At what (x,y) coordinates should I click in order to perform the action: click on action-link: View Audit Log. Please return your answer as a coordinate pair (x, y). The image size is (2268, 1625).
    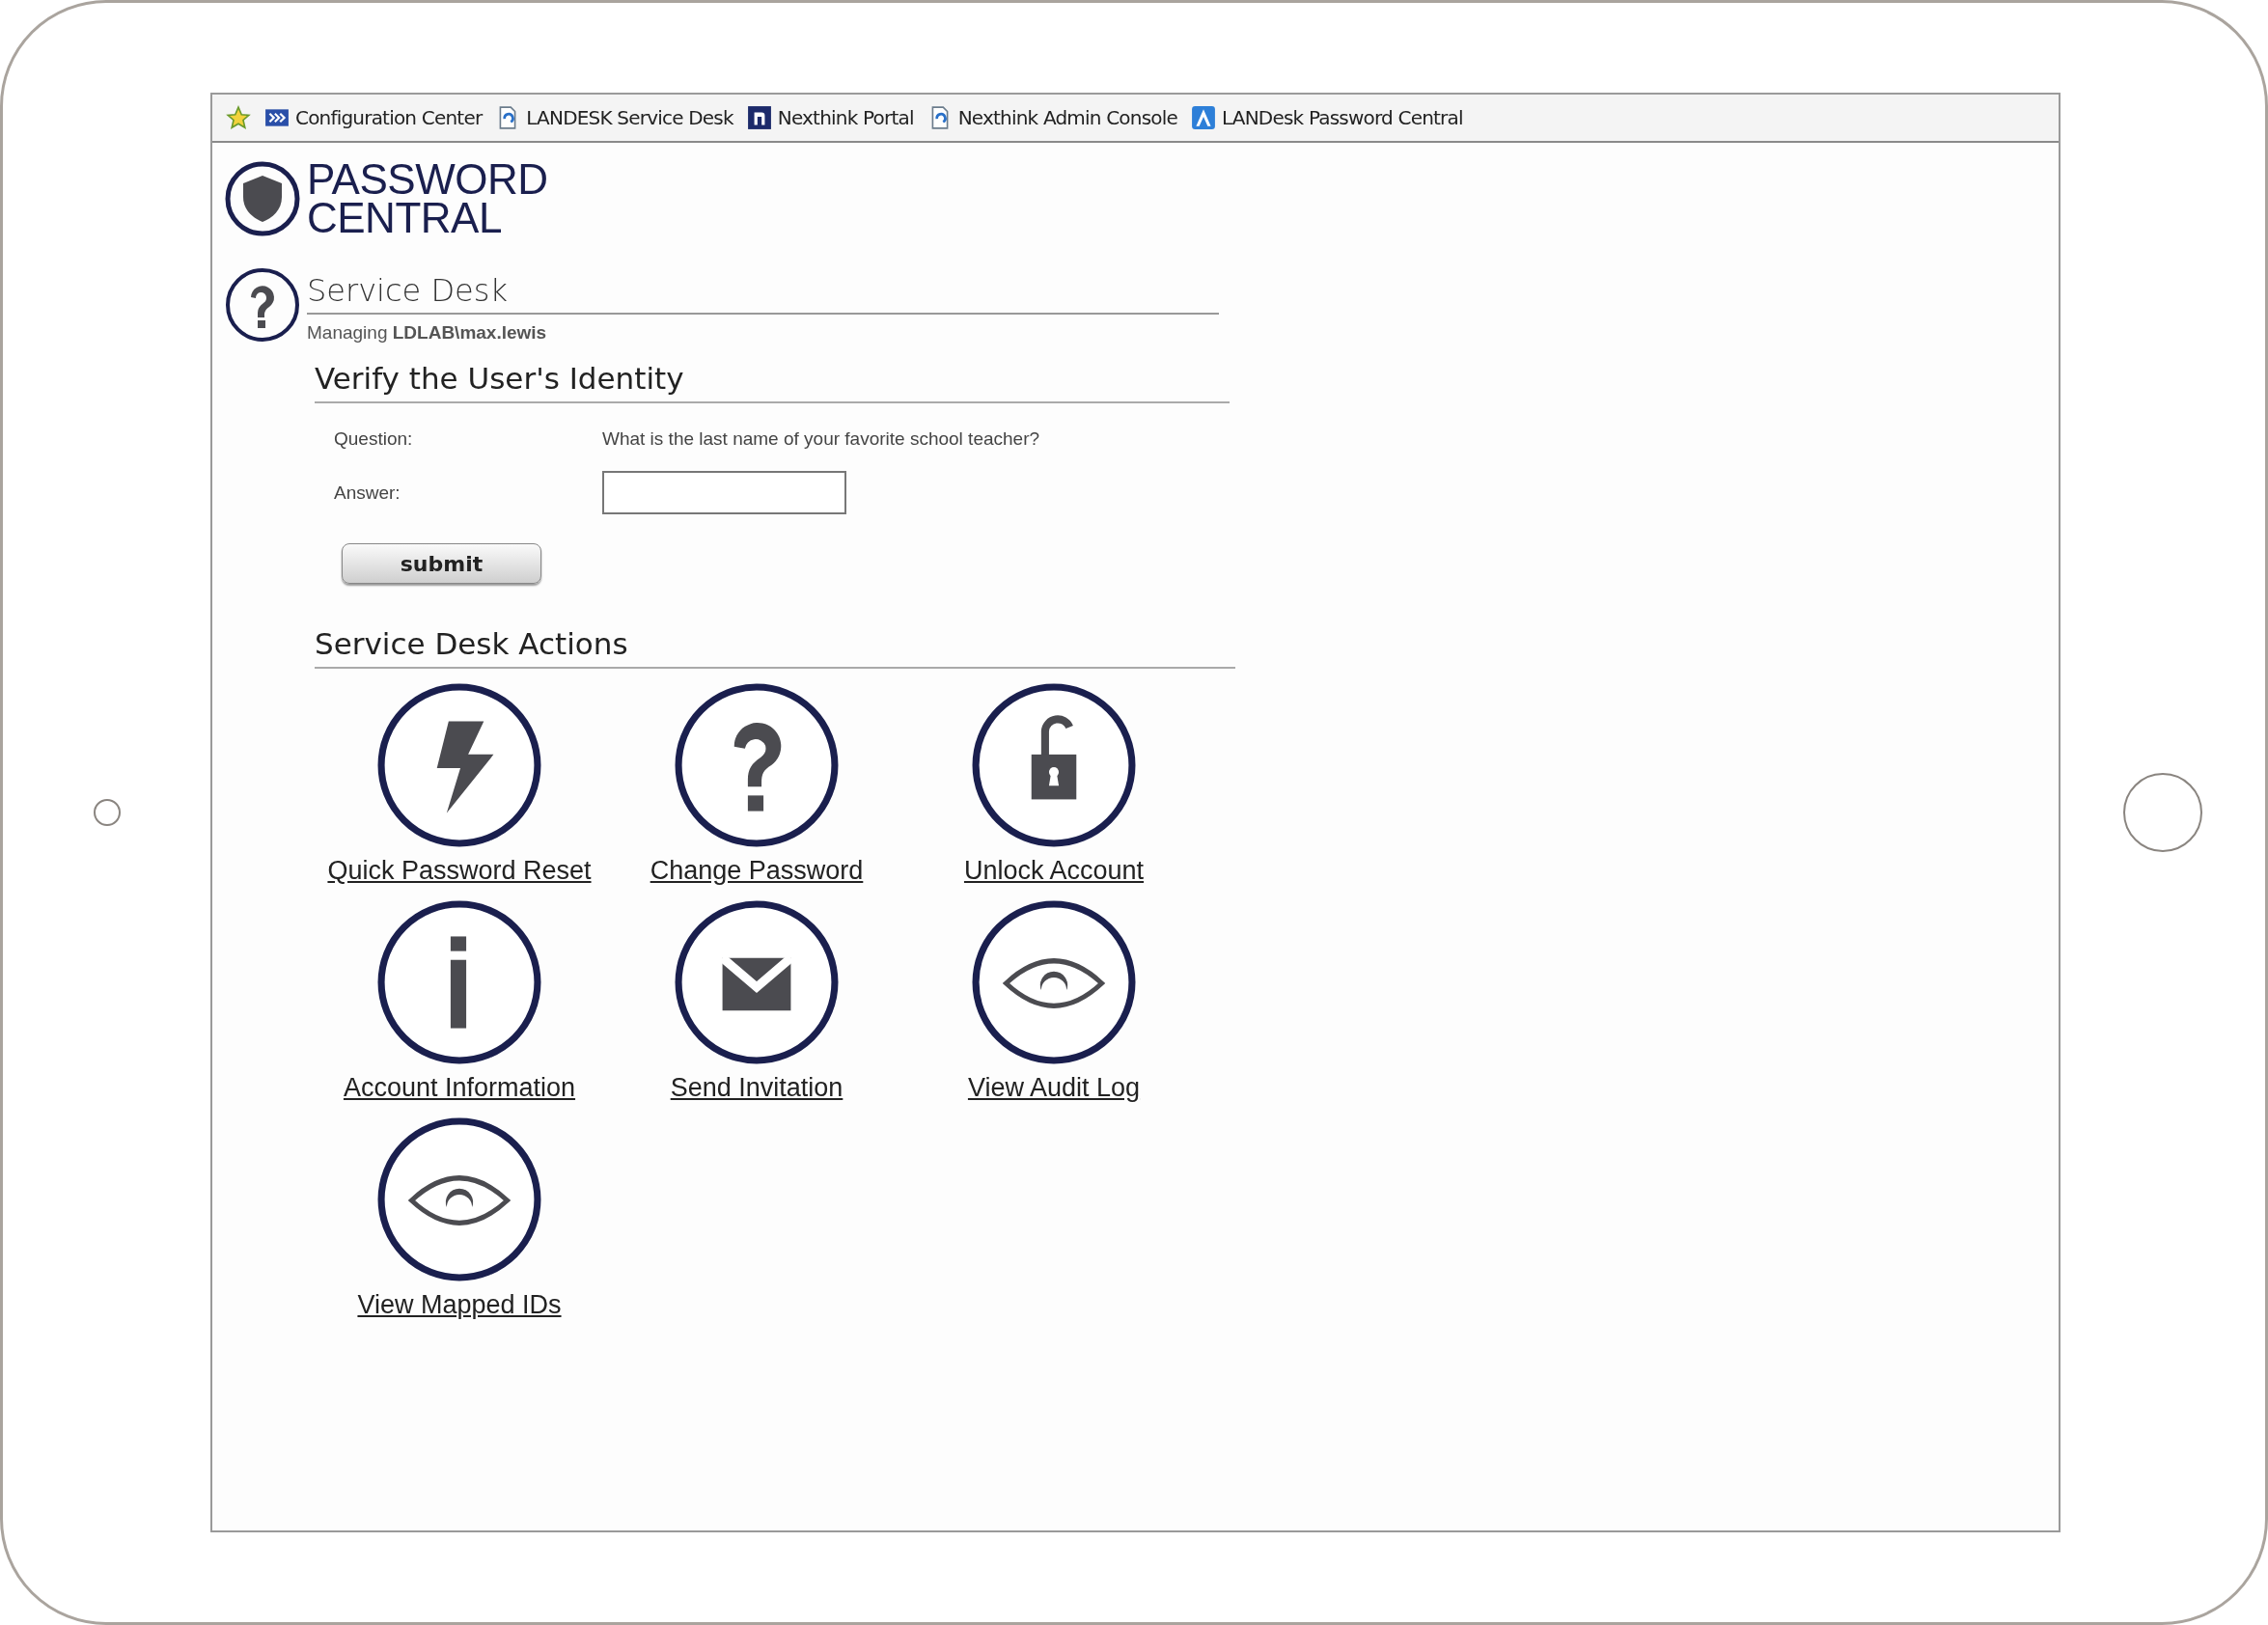
    Looking at the image, I should click on (1054, 1088).